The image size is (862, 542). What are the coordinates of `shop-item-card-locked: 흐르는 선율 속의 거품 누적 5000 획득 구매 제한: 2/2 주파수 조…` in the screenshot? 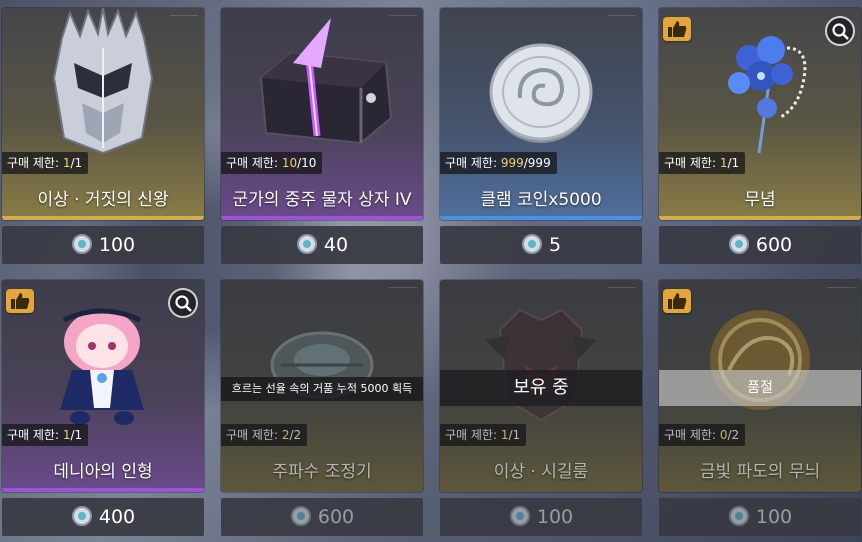 It's located at (322, 386).